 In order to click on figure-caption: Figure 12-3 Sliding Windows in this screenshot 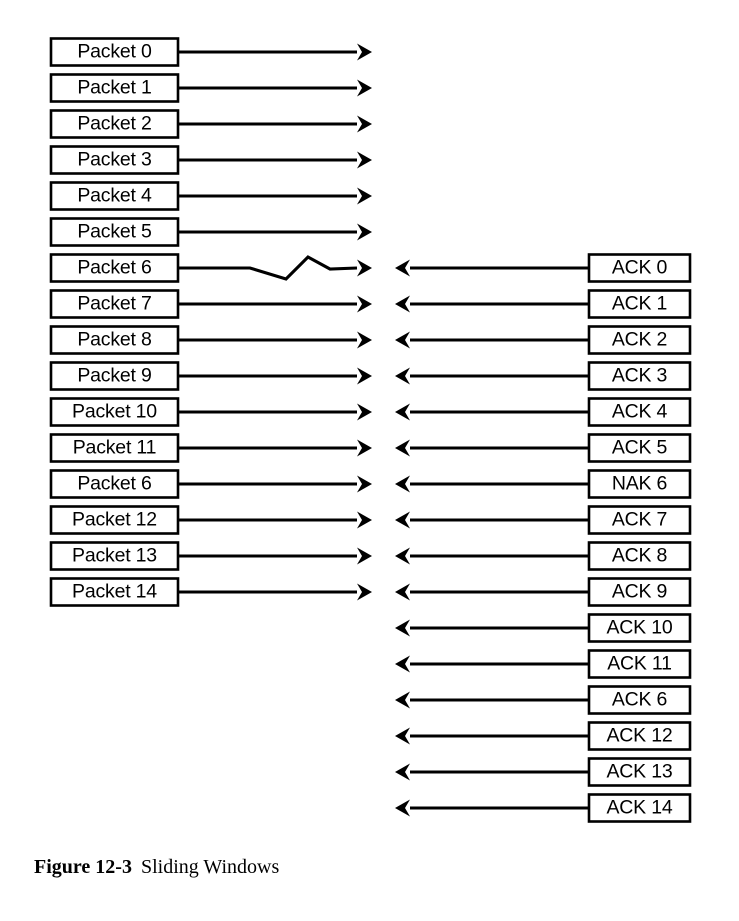, I will do `click(374, 867)`.